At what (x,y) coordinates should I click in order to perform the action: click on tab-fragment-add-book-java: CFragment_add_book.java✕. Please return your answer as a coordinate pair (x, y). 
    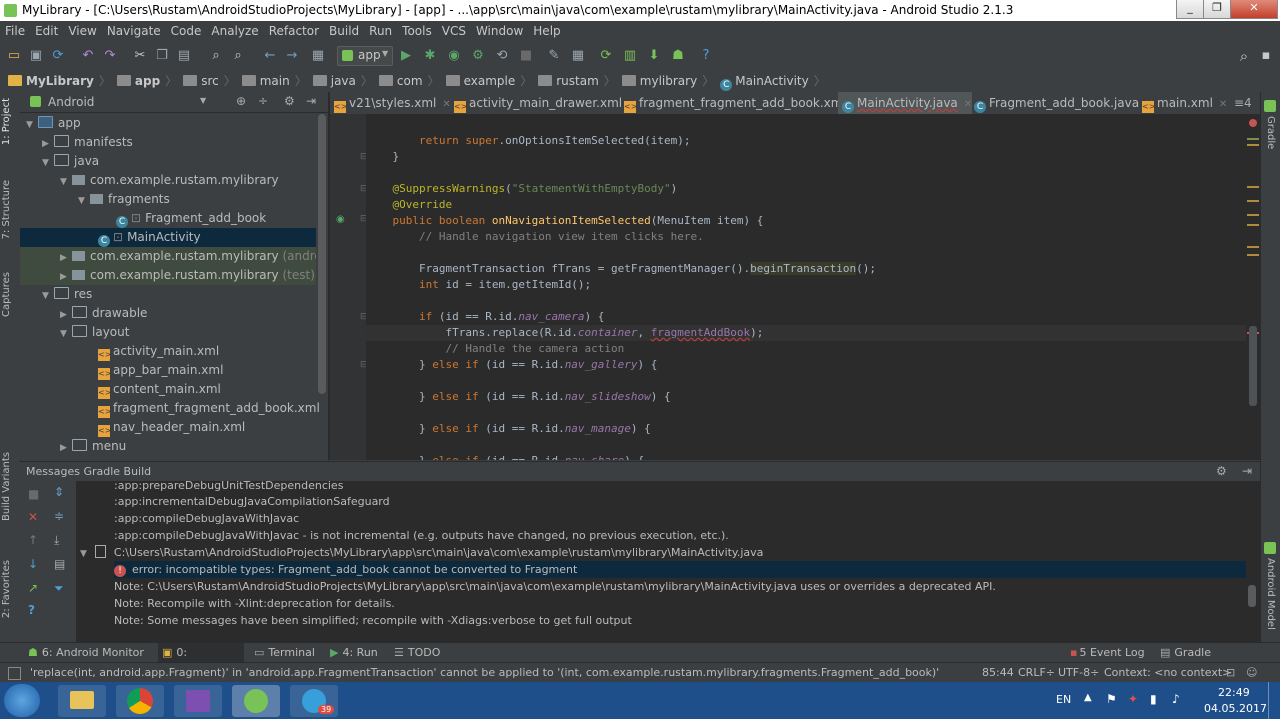
    Looking at the image, I should click on (1064, 103).